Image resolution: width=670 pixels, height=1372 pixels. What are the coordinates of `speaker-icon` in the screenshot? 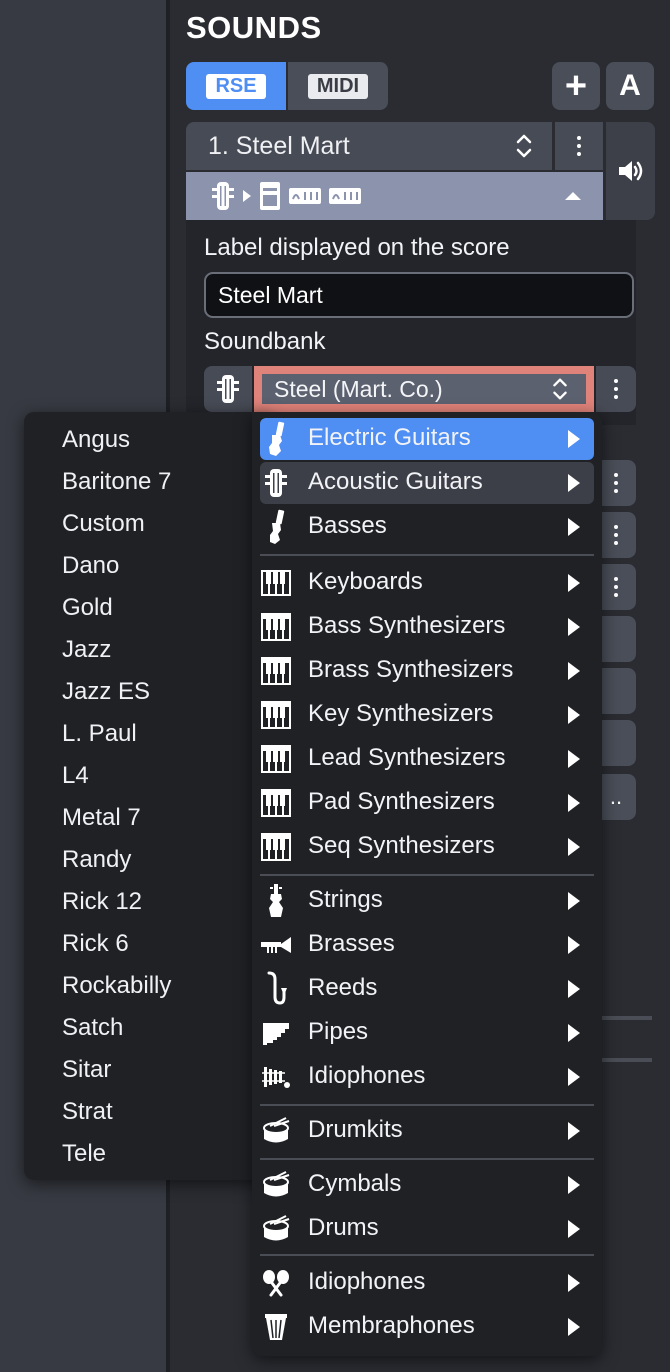 It's located at (630, 171).